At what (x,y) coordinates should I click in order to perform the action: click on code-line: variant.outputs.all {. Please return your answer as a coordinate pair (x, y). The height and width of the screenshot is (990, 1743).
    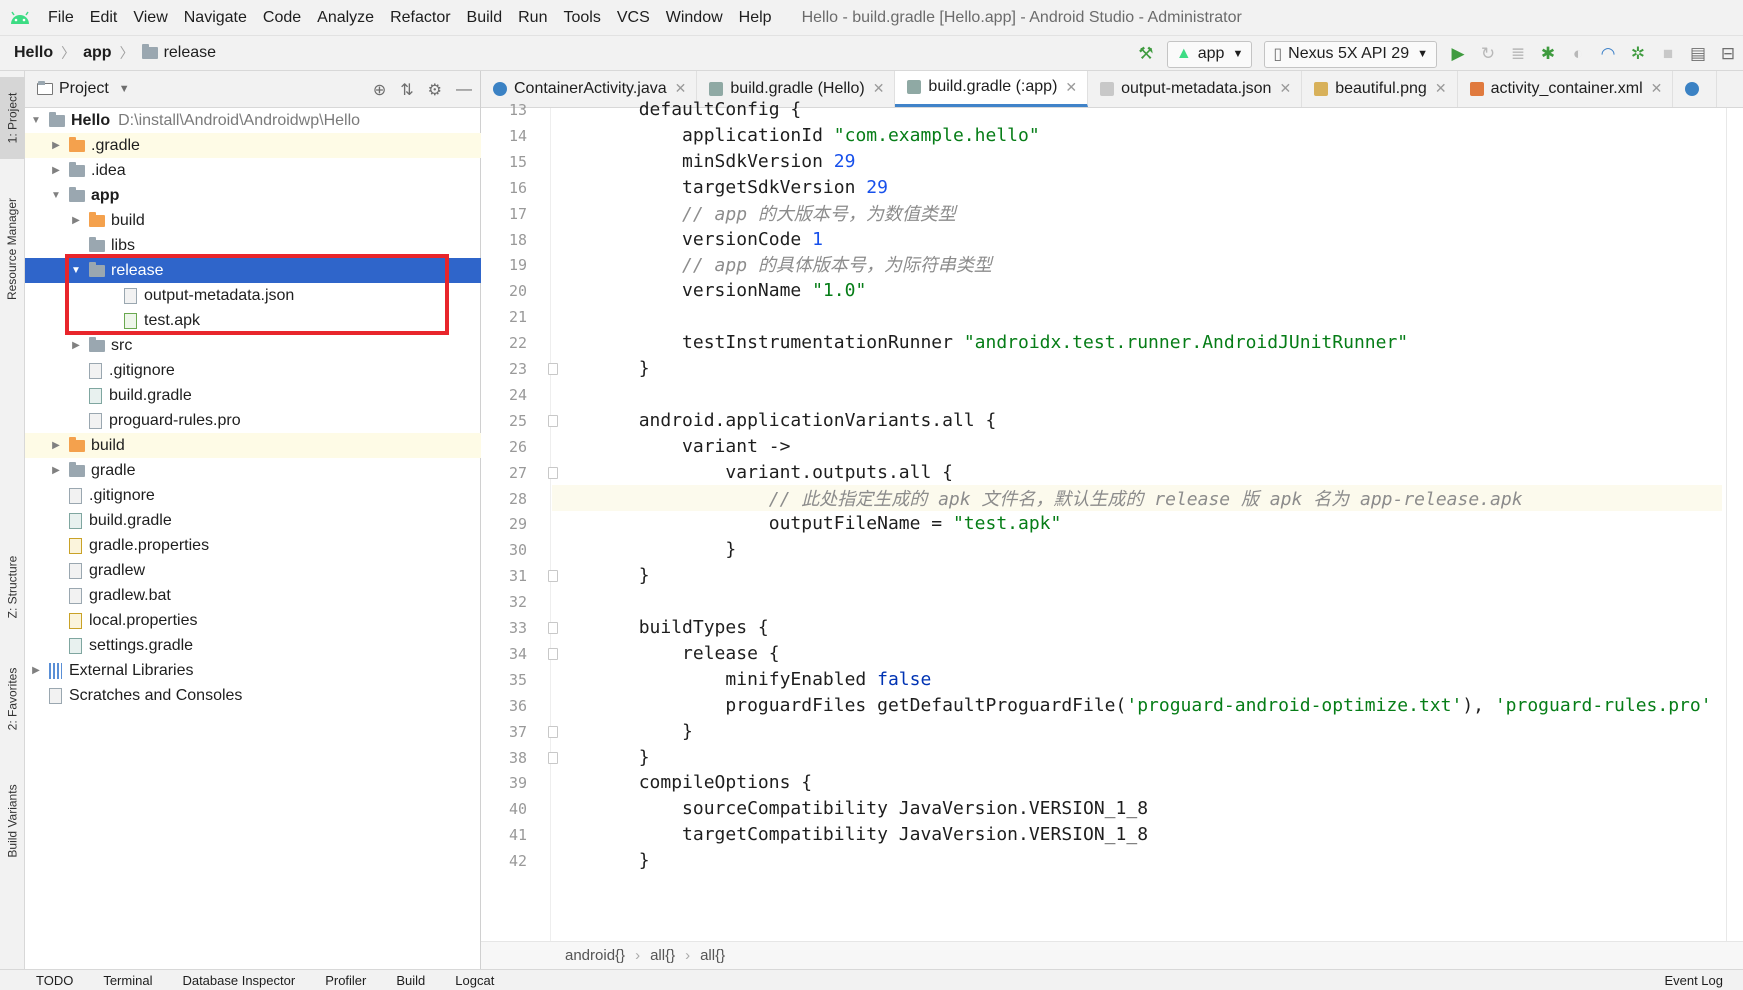
    Looking at the image, I should click on (1137, 472).